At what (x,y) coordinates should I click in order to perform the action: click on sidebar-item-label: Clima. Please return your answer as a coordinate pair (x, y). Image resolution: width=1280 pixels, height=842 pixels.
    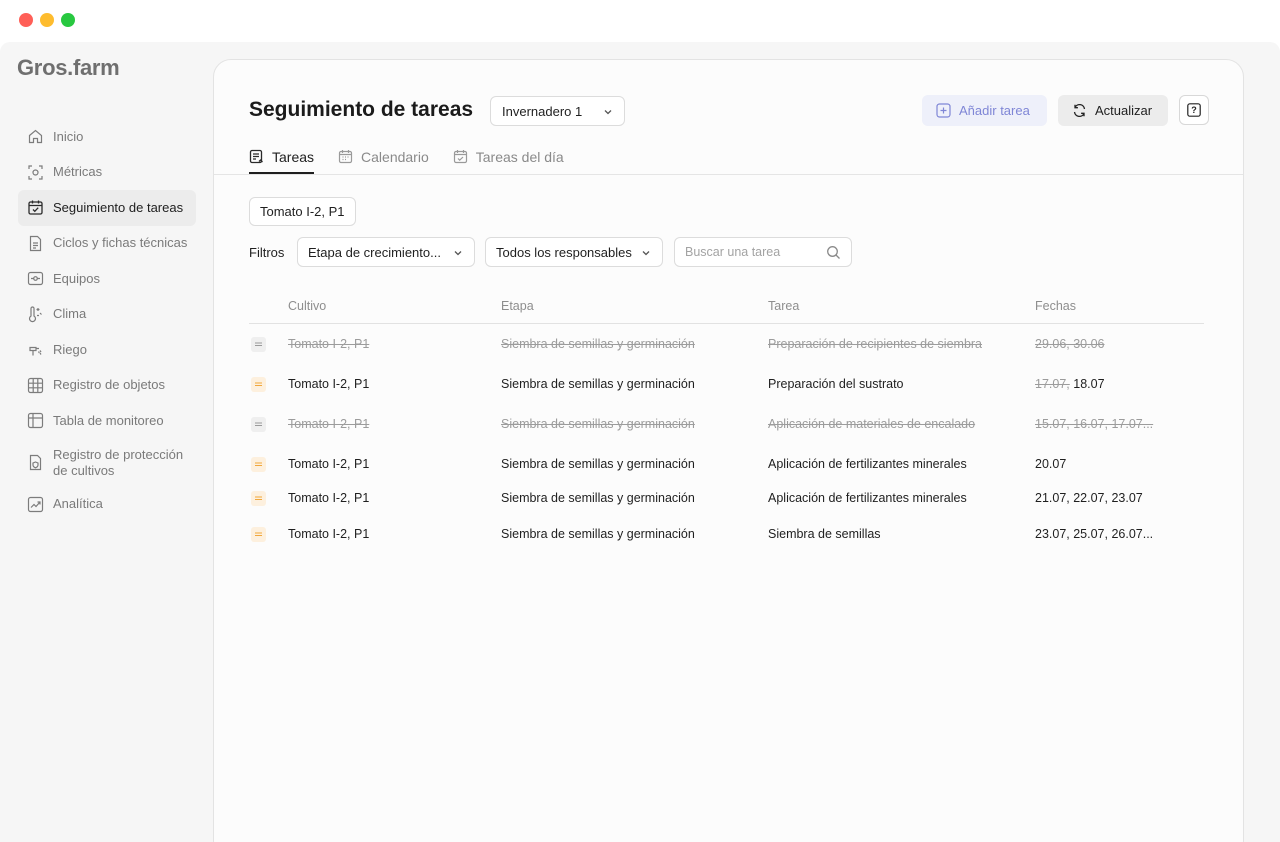
    Looking at the image, I should click on (70, 314).